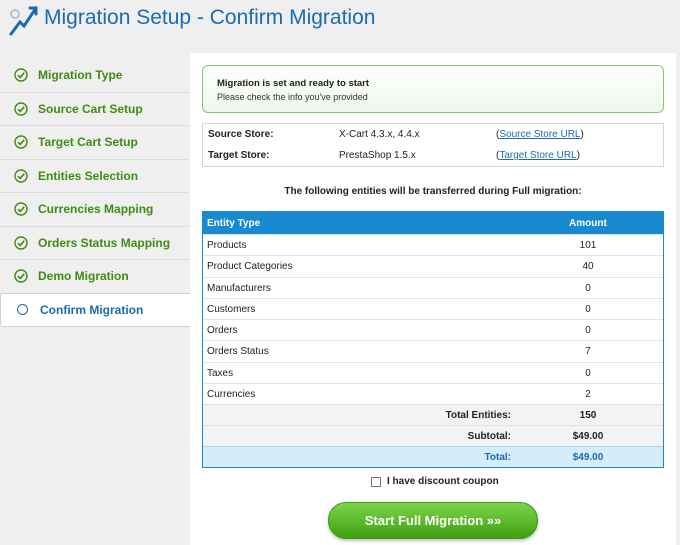 This screenshot has height=545, width=680. I want to click on subtotal-label: Subtotal:, so click(489, 437).